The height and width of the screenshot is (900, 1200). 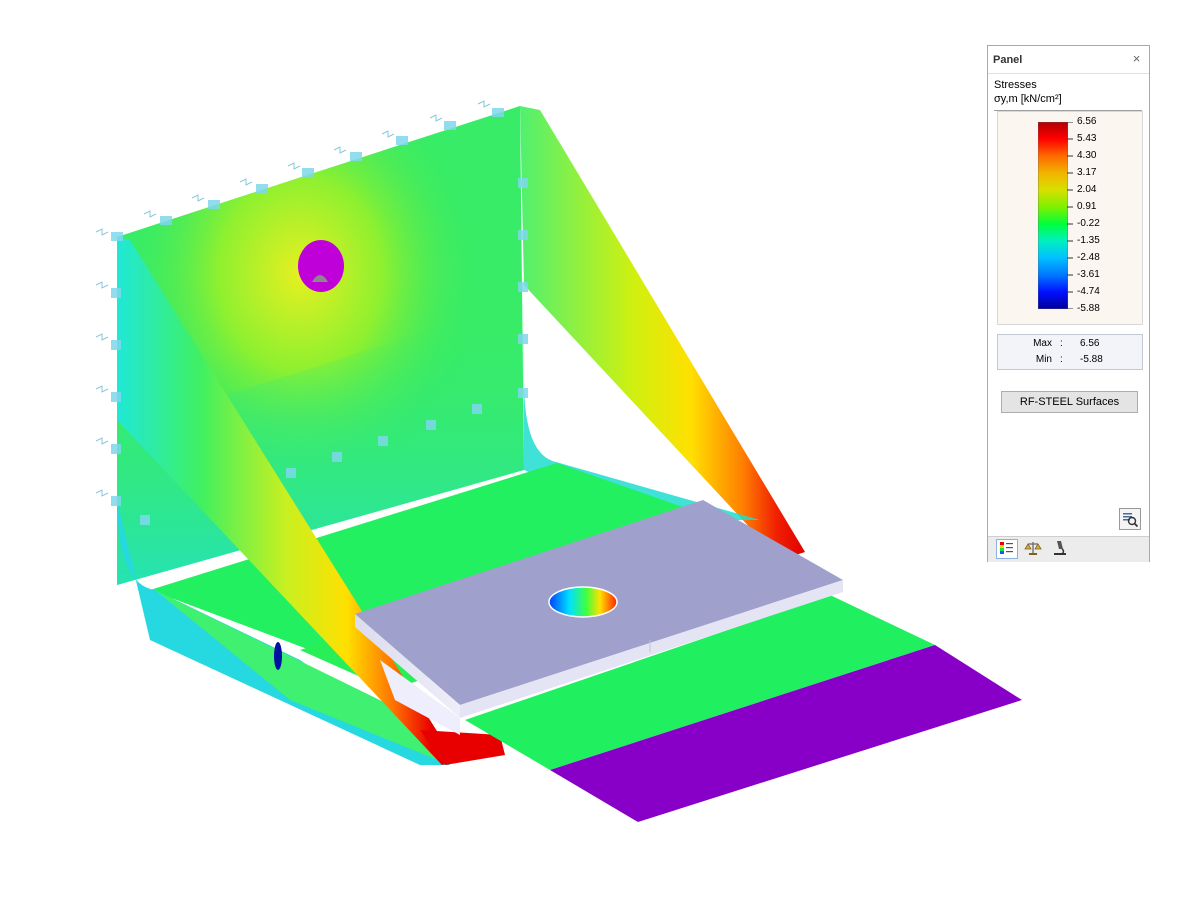 What do you see at coordinates (1087, 138) in the screenshot?
I see `scale-label: 5.43` at bounding box center [1087, 138].